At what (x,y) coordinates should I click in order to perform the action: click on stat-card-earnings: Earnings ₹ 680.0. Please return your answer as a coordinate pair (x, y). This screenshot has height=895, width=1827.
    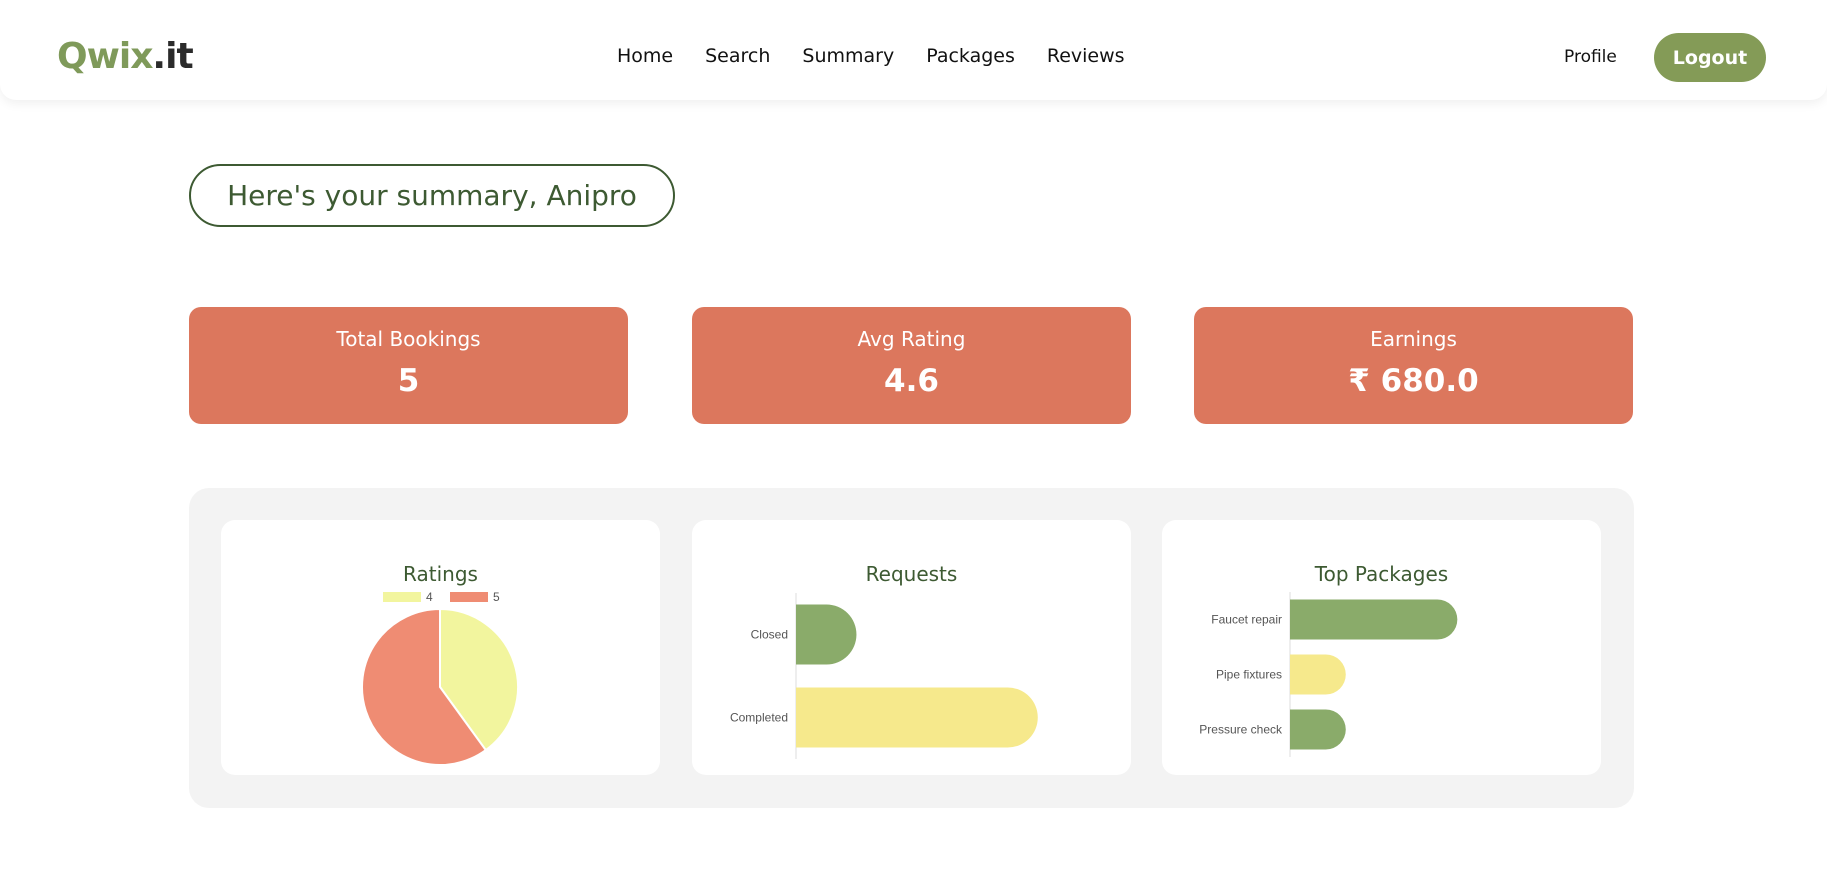
    Looking at the image, I should click on (1413, 365).